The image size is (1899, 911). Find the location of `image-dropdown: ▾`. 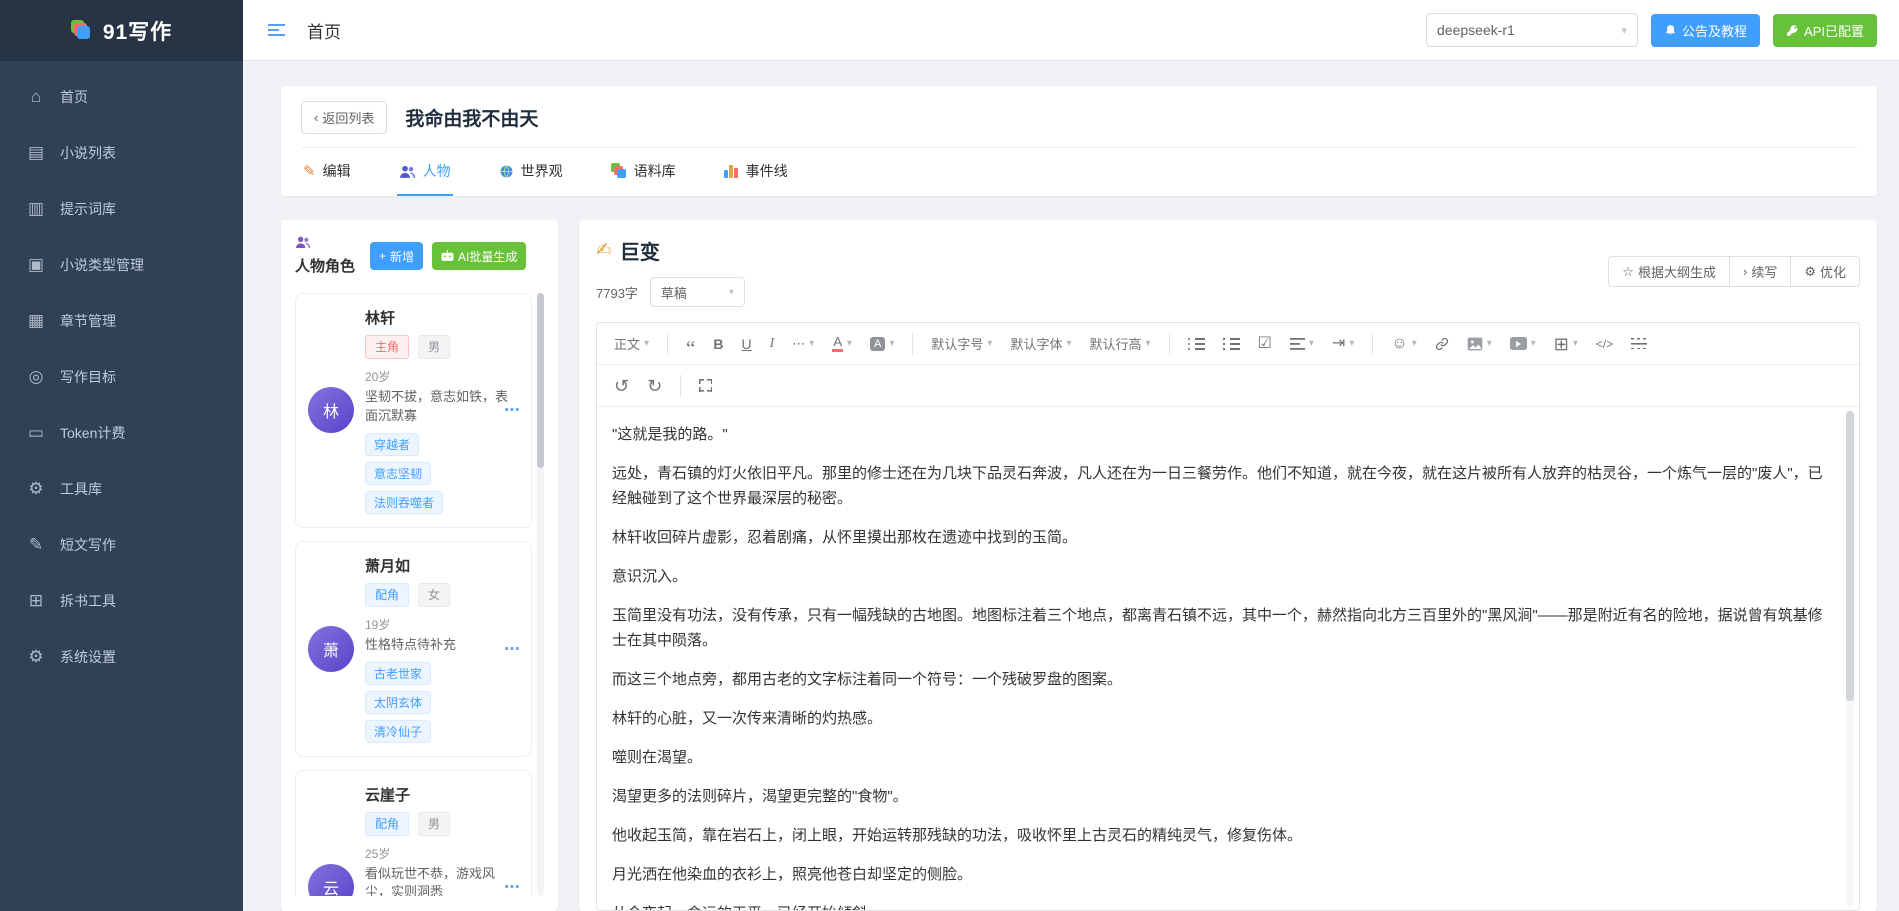

image-dropdown: ▾ is located at coordinates (1479, 344).